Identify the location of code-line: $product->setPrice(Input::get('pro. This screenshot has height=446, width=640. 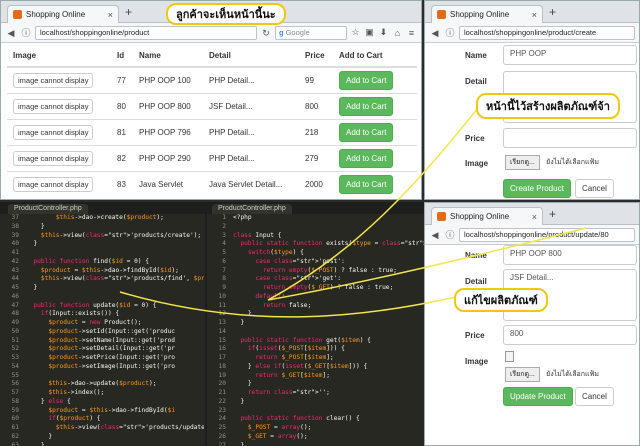
(112, 357).